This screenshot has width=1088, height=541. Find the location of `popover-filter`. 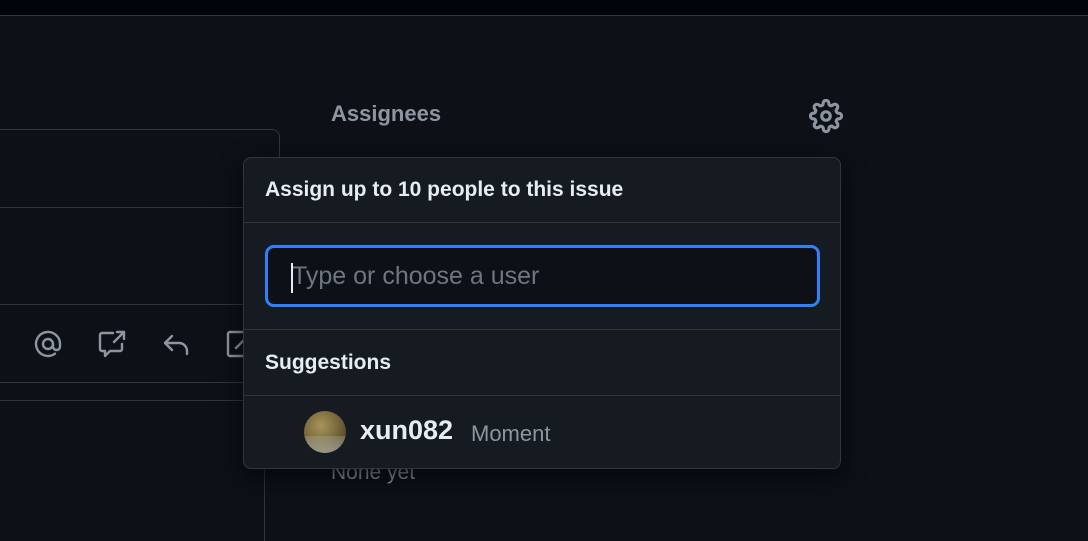

popover-filter is located at coordinates (542, 276).